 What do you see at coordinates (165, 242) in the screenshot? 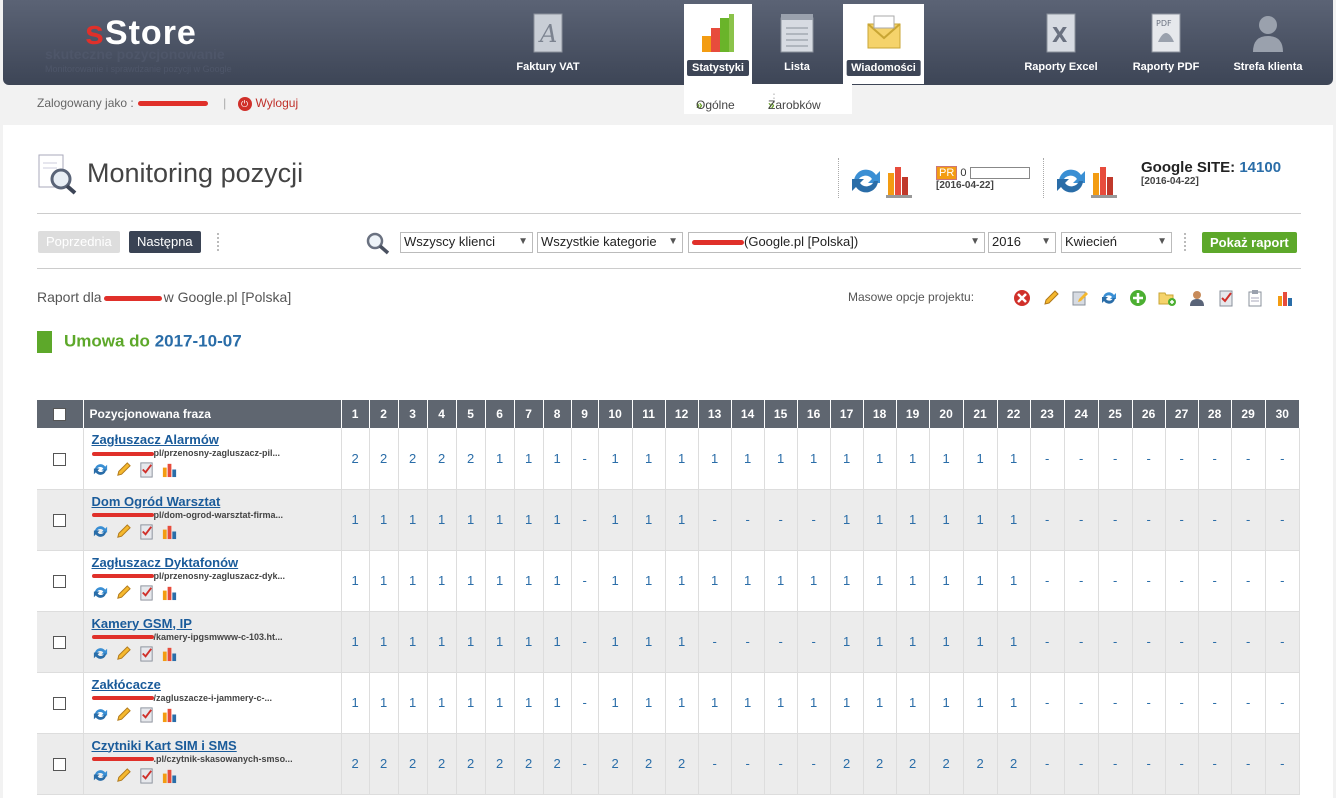
I see `next-button: Następna` at bounding box center [165, 242].